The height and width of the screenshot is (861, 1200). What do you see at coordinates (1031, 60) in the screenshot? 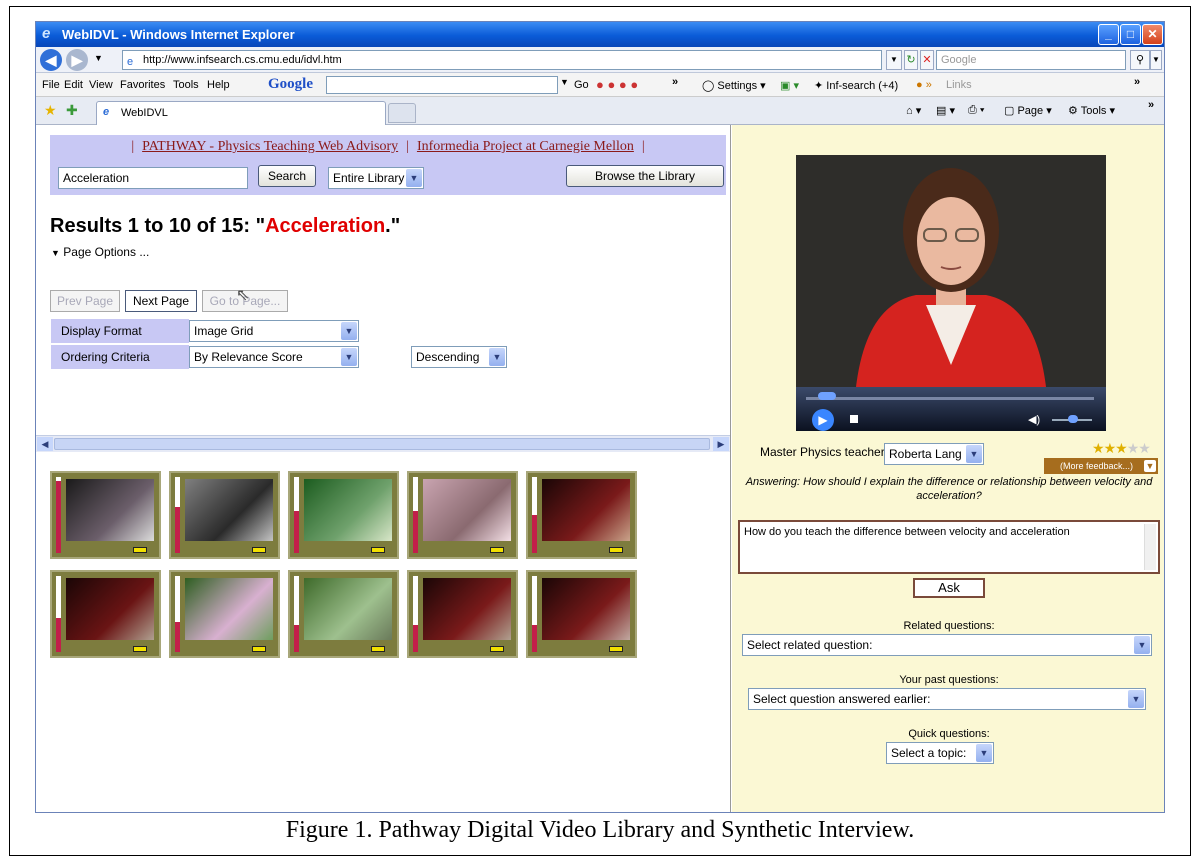
I see `search-input: Google` at bounding box center [1031, 60].